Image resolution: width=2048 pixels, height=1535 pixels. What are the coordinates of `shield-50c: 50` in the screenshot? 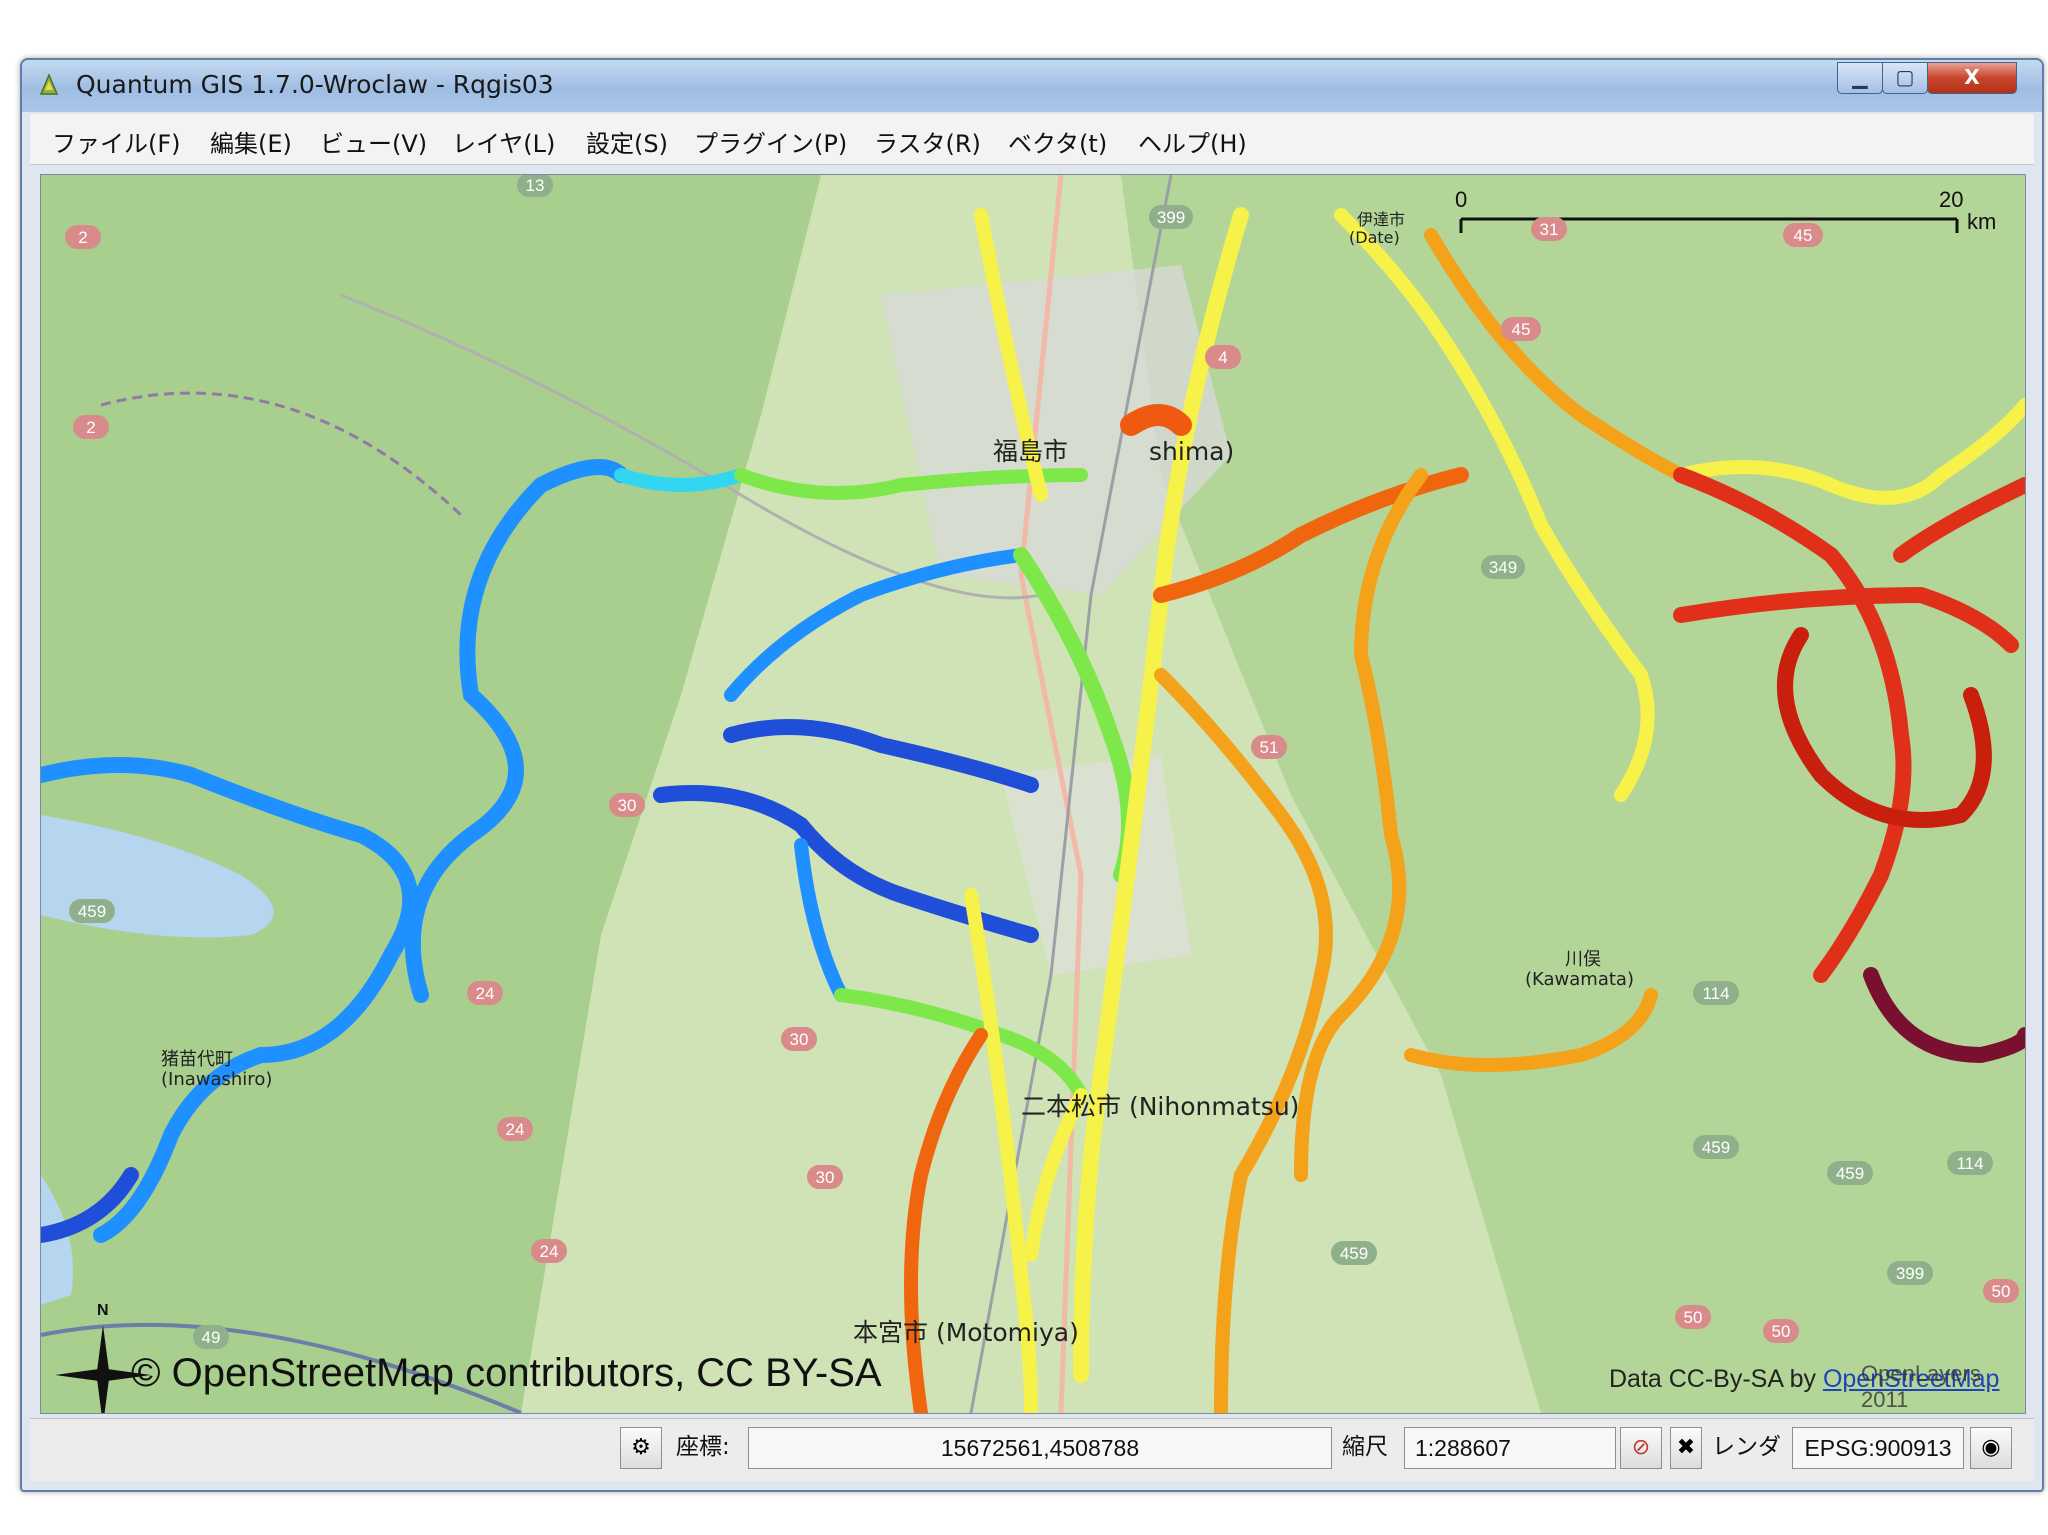 It's located at (2001, 1291).